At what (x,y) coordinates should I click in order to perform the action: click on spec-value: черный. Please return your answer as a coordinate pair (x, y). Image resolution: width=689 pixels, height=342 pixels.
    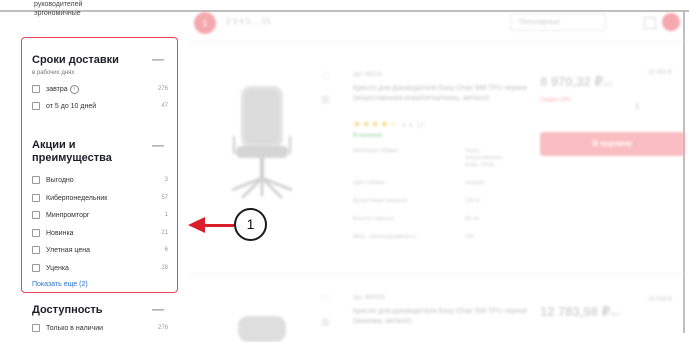
    Looking at the image, I should click on (475, 183).